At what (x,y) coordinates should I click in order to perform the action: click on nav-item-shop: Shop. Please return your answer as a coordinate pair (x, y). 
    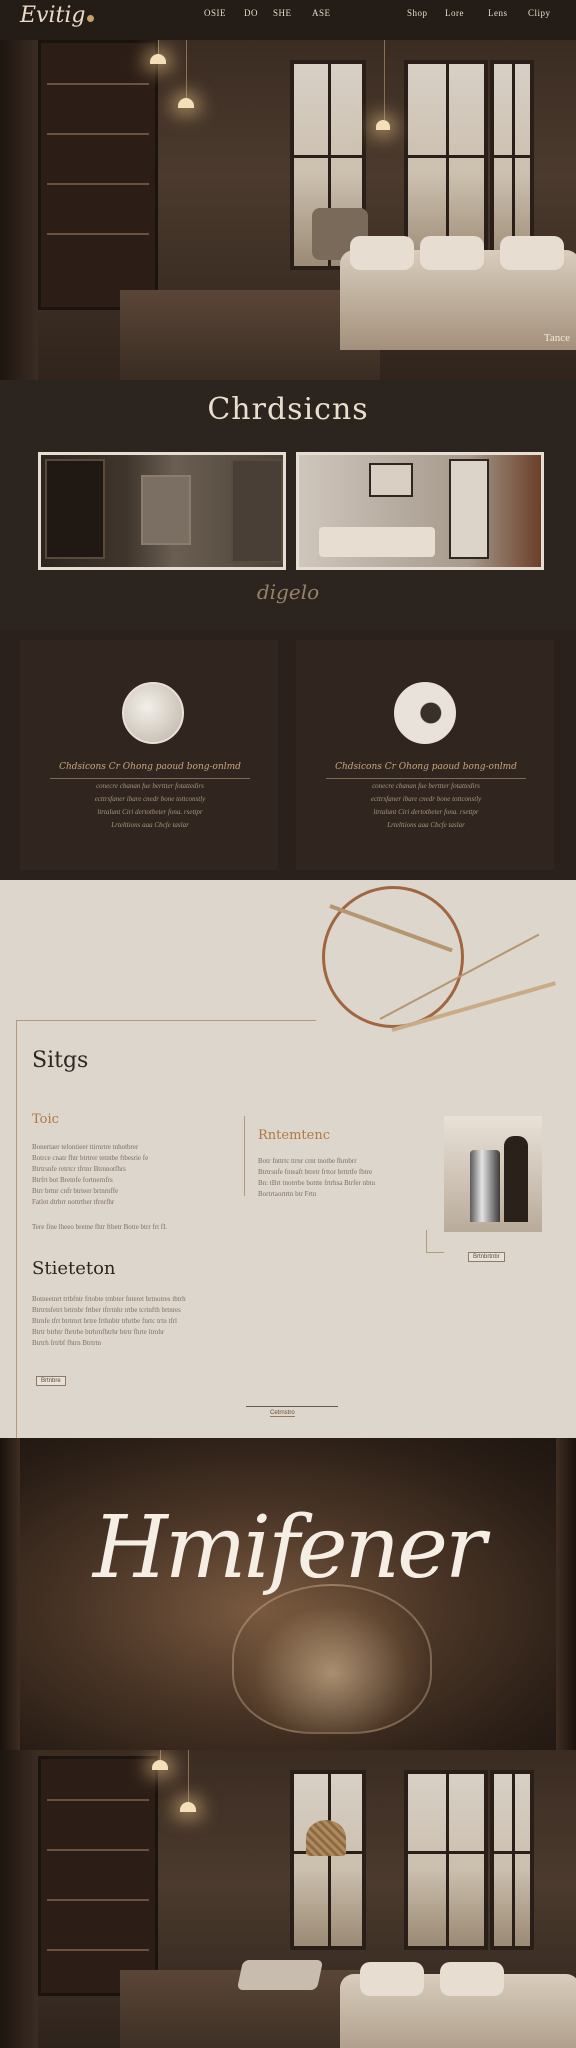
    Looking at the image, I should click on (417, 13).